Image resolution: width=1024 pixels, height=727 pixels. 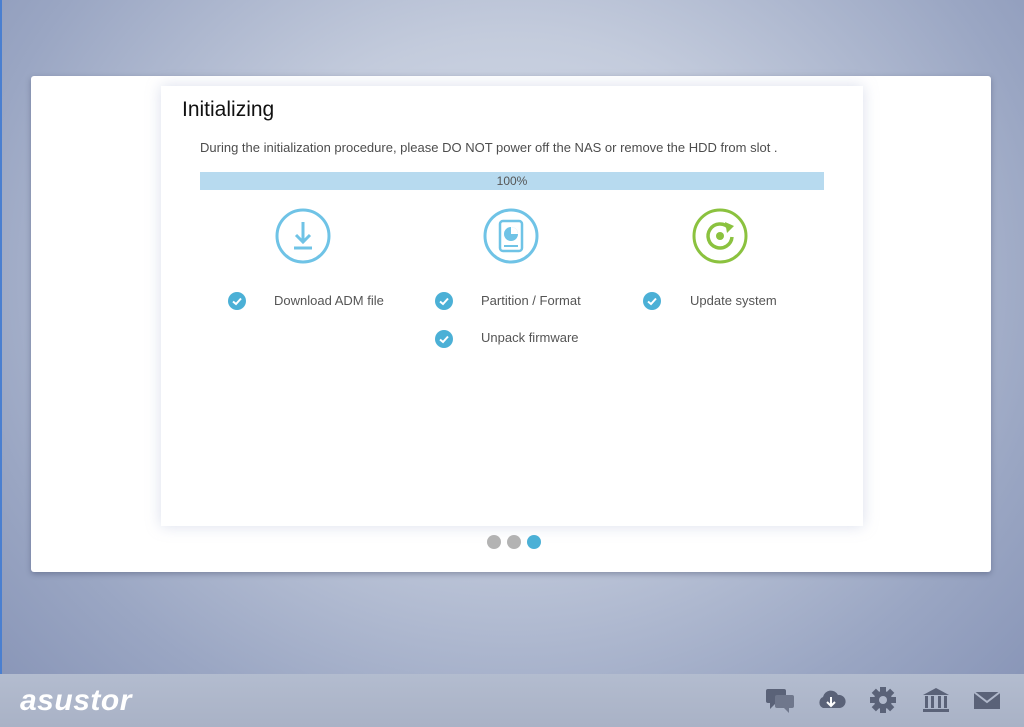 What do you see at coordinates (720, 236) in the screenshot?
I see `refresh-icon` at bounding box center [720, 236].